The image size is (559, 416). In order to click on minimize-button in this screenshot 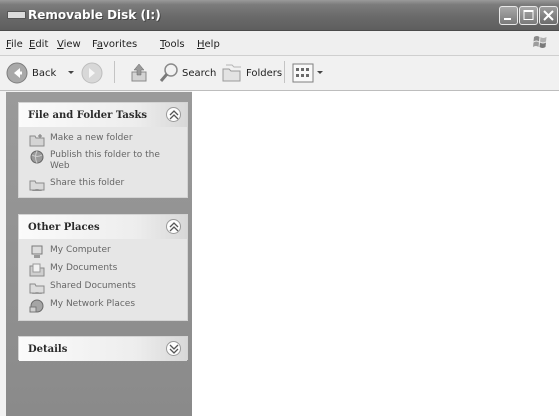, I will do `click(508, 15)`.